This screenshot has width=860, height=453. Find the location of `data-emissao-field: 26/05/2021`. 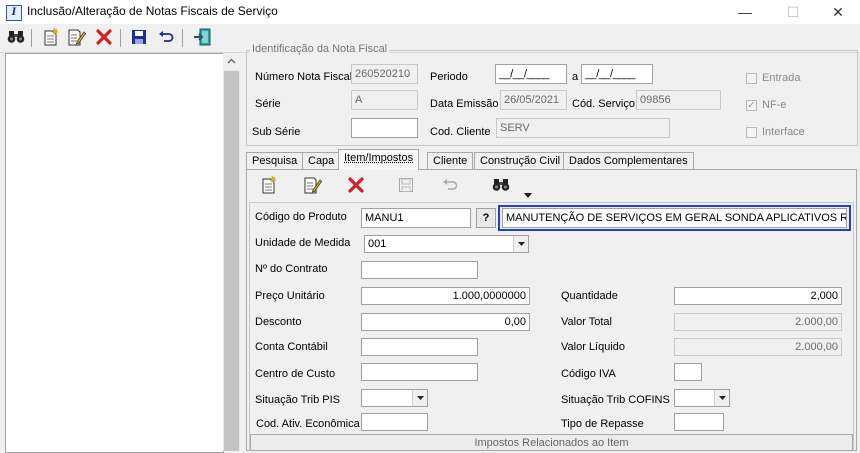

data-emissao-field: 26/05/2021 is located at coordinates (533, 100).